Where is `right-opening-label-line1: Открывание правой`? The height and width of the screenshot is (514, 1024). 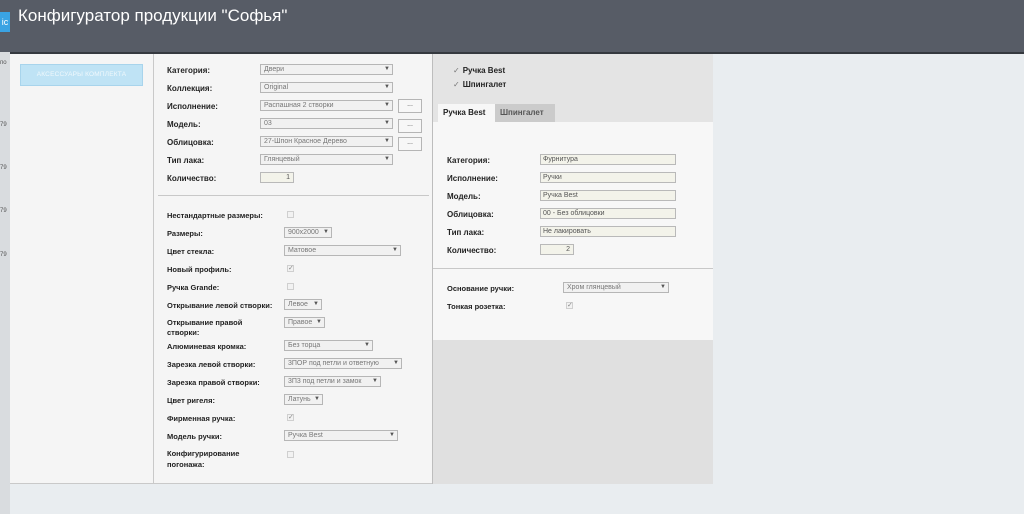
right-opening-label-line1: Открывание правой is located at coordinates (205, 322).